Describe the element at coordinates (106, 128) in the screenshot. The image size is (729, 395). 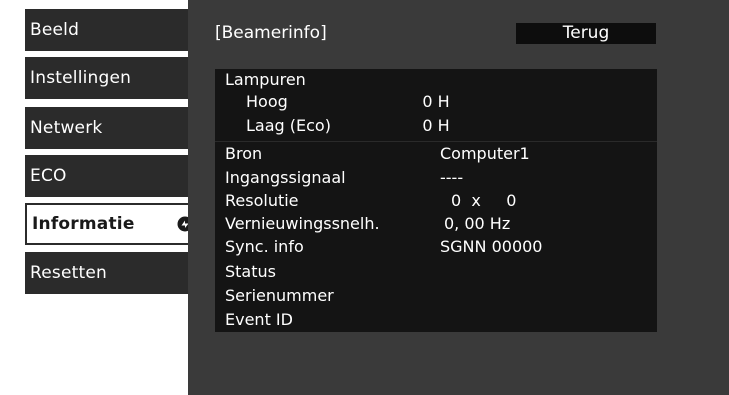
I see `menu-item-netwerk: Netwerk` at that location.